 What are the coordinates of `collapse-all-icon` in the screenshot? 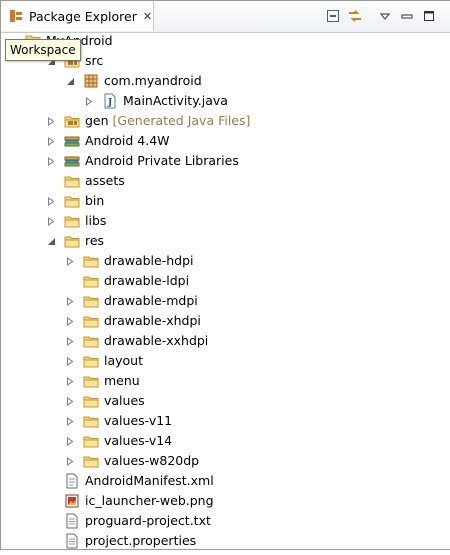 It's located at (333, 16).